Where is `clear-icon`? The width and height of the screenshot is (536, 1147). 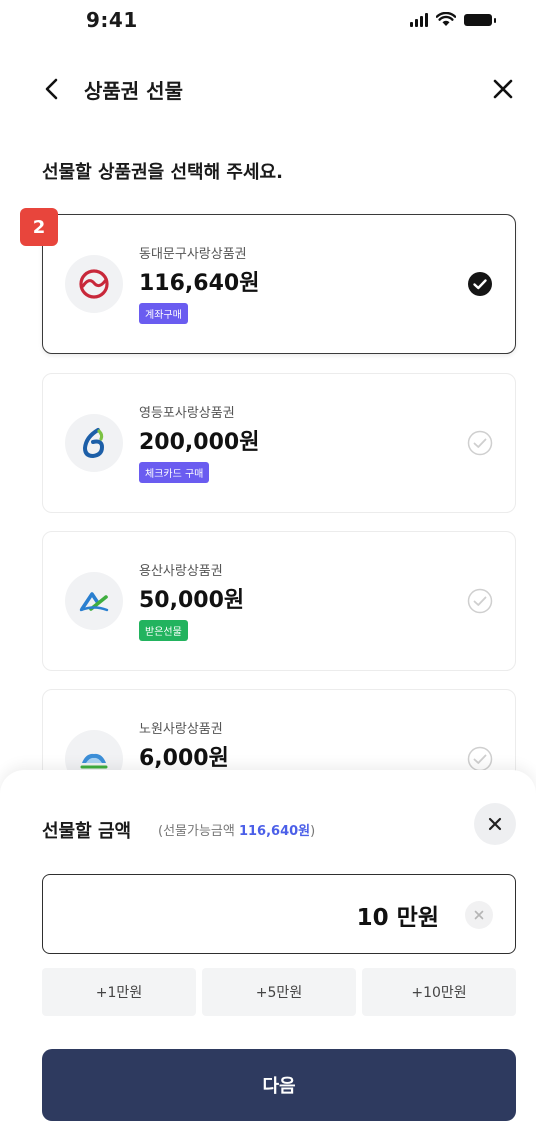
clear-icon is located at coordinates (479, 915).